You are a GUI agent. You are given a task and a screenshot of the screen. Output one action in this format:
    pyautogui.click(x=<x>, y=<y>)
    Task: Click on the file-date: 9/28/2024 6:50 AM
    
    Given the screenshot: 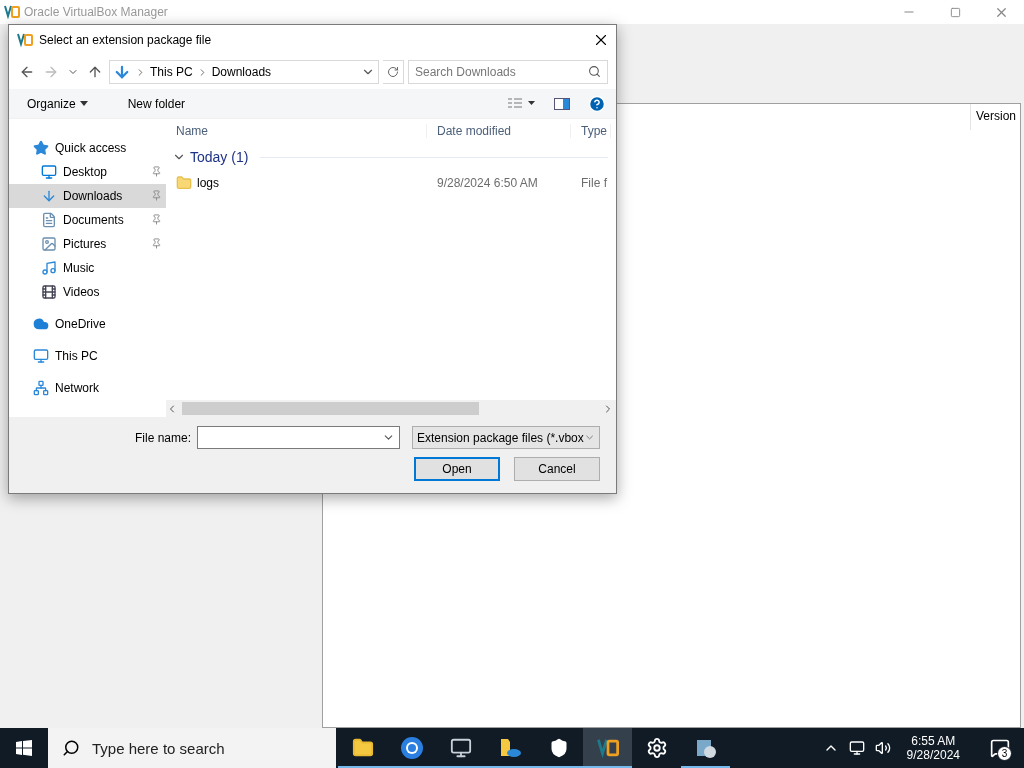 What is the action you would take?
    pyautogui.click(x=487, y=183)
    